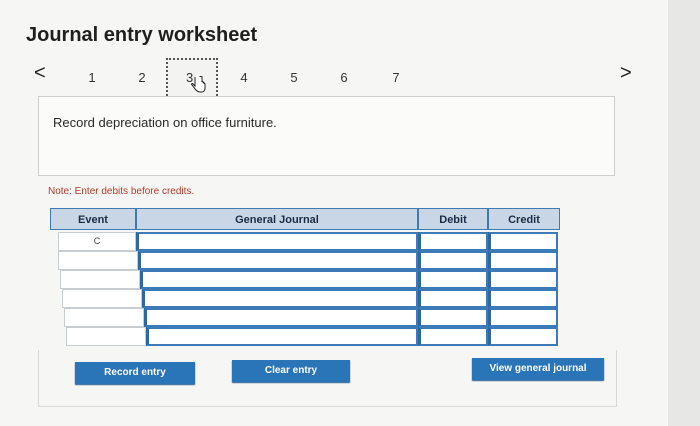 The image size is (700, 426). Describe the element at coordinates (92, 77) in the screenshot. I see `tab-1: 1` at that location.